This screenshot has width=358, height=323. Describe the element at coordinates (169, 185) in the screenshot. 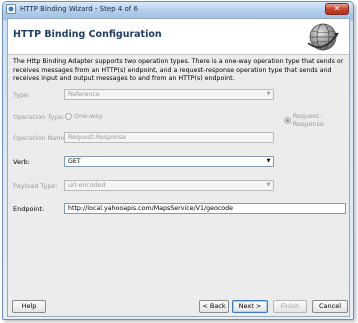

I see `payload-type-select: url-encoded ▼` at that location.